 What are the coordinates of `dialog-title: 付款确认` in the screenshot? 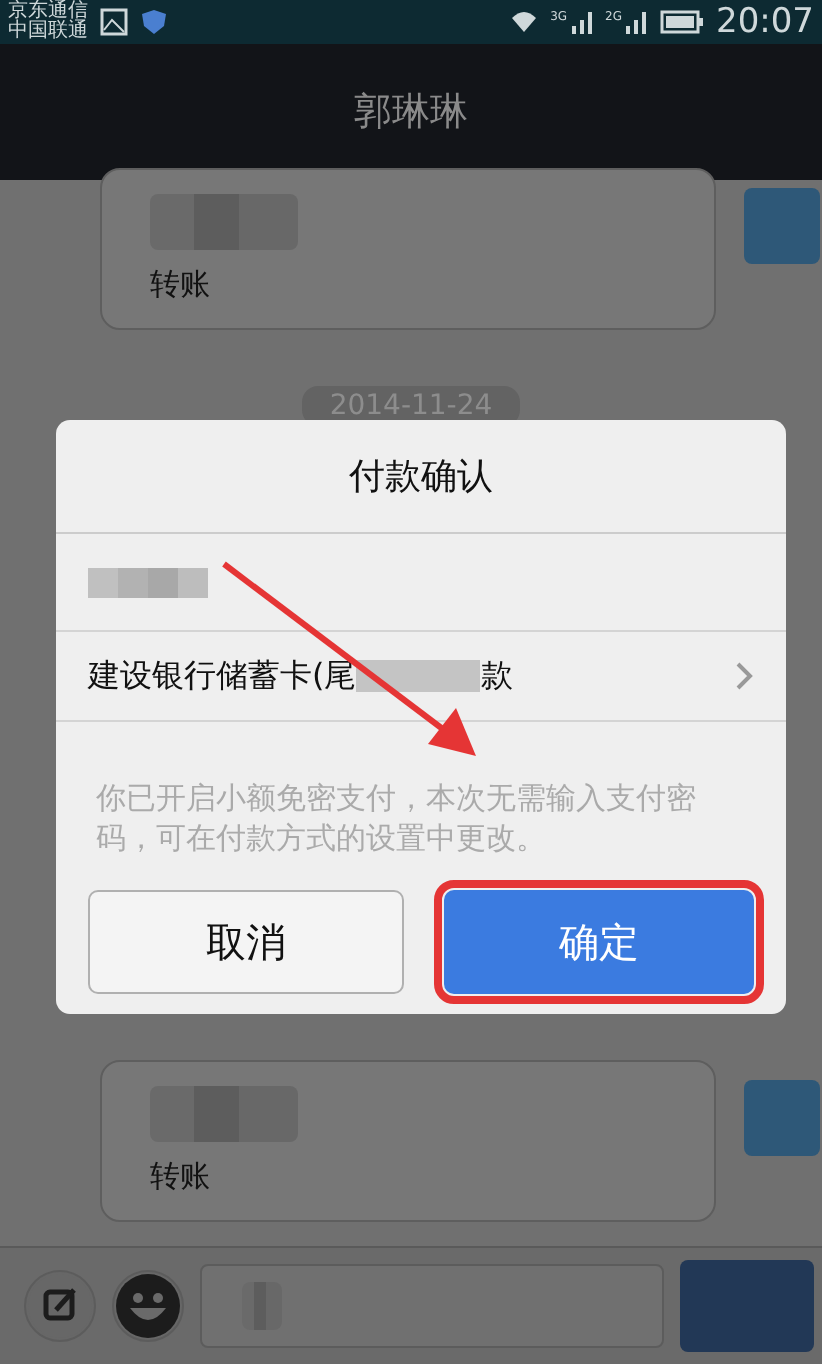 It's located at (421, 477).